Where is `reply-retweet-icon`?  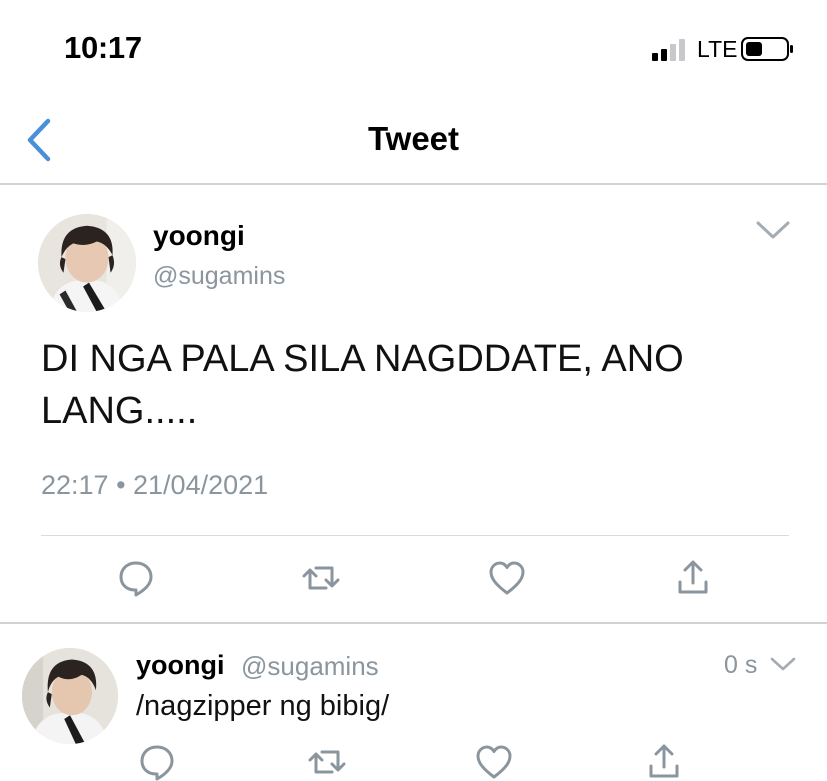
reply-retweet-icon is located at coordinates (327, 762).